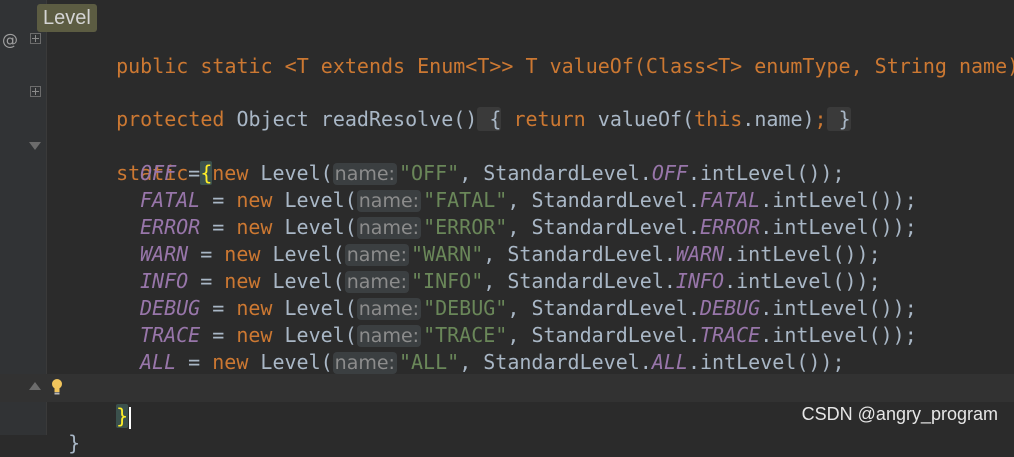 The height and width of the screenshot is (457, 1014). Describe the element at coordinates (170, 308) in the screenshot. I see `level-field: DEBUG` at that location.